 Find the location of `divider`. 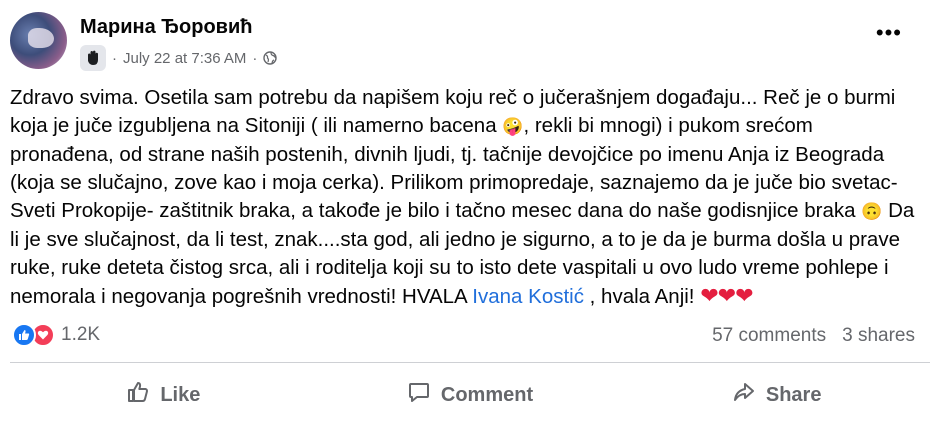

divider is located at coordinates (470, 362).